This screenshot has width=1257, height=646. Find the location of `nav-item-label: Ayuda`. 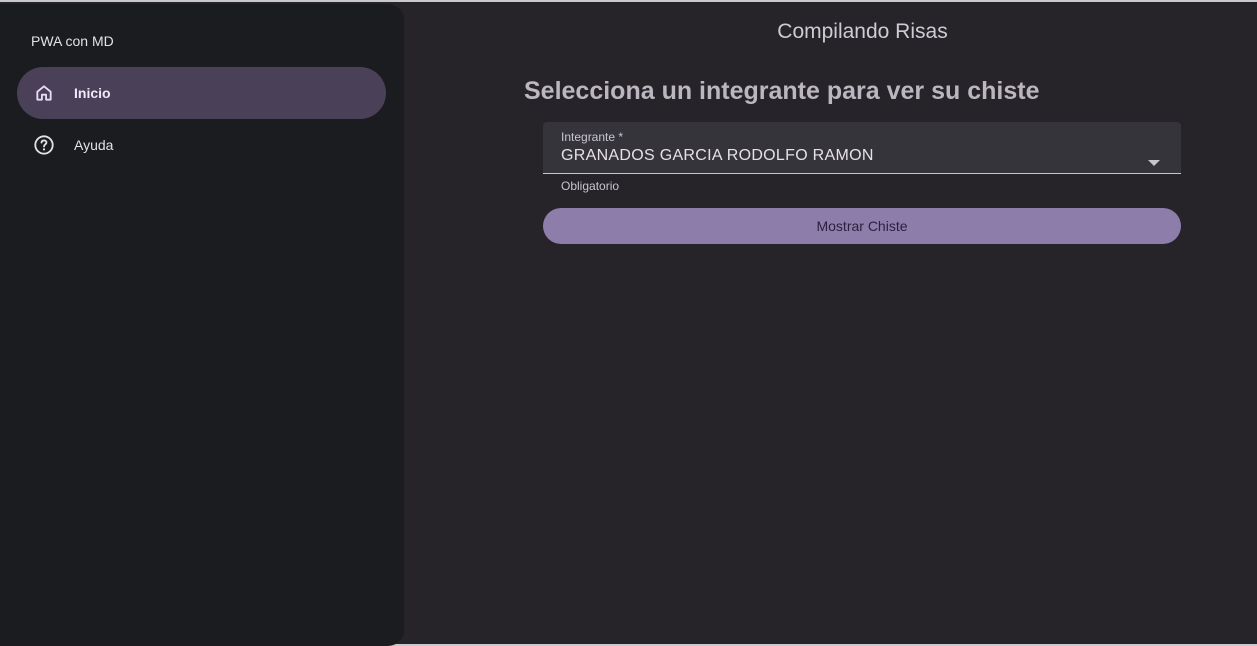

nav-item-label: Ayuda is located at coordinates (94, 145).